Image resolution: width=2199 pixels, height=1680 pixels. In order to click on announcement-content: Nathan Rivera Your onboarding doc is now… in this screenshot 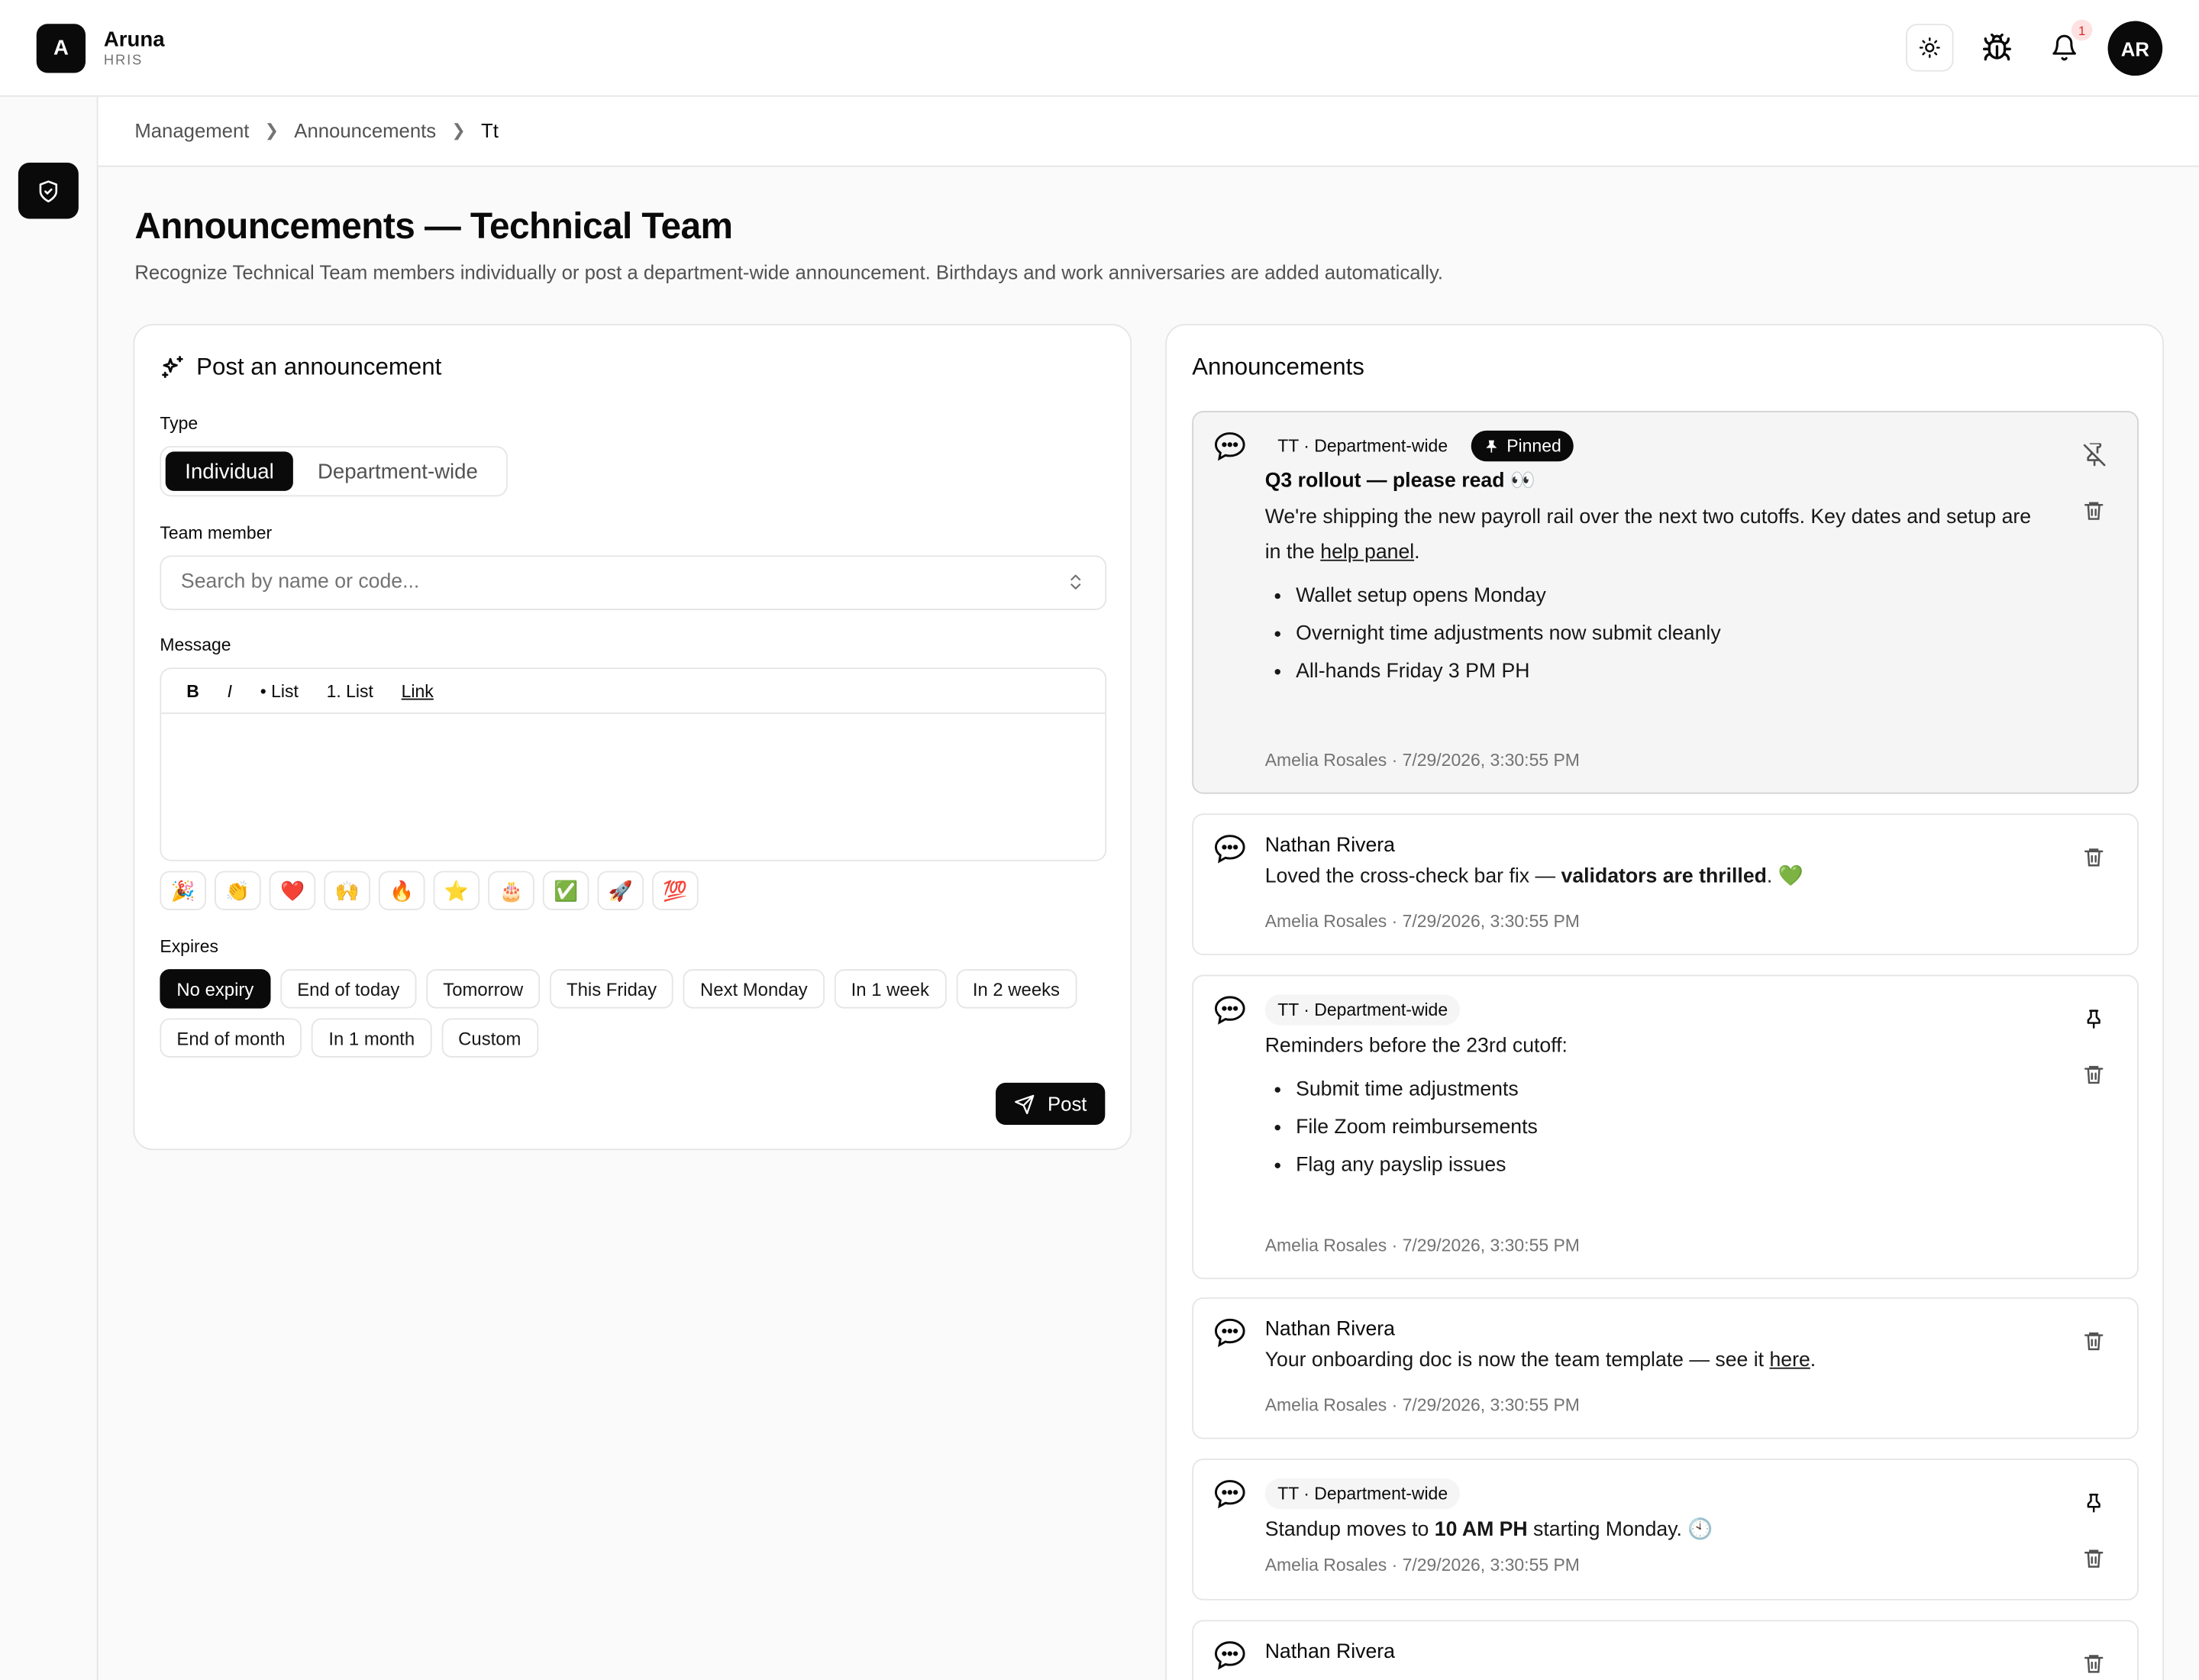, I will do `click(1652, 1348)`.